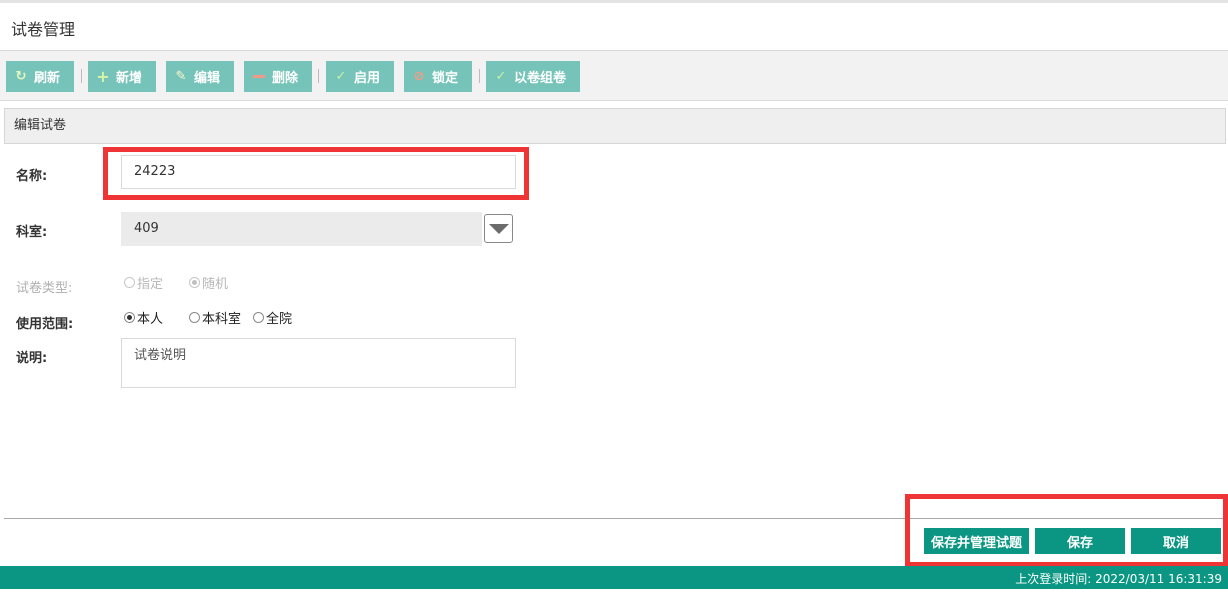 Image resolution: width=1228 pixels, height=592 pixels. What do you see at coordinates (279, 319) in the screenshot?
I see `scope-option-label: 全院` at bounding box center [279, 319].